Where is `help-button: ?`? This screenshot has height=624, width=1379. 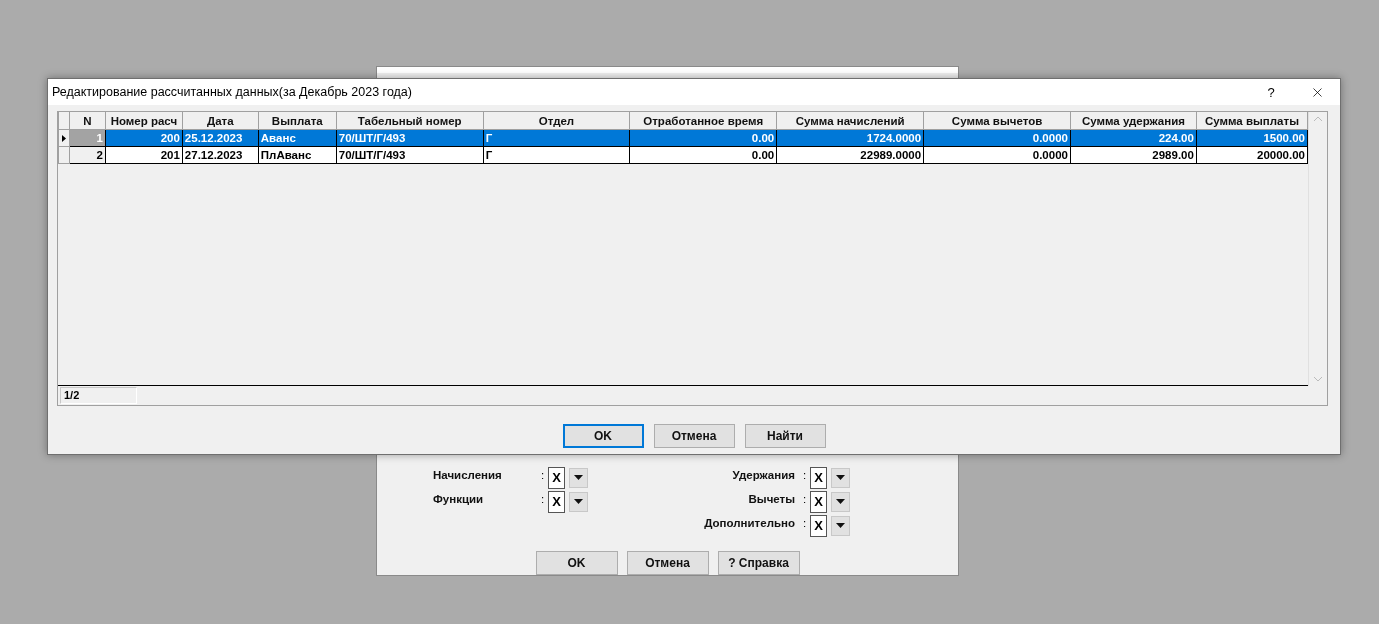 help-button: ? is located at coordinates (1271, 92).